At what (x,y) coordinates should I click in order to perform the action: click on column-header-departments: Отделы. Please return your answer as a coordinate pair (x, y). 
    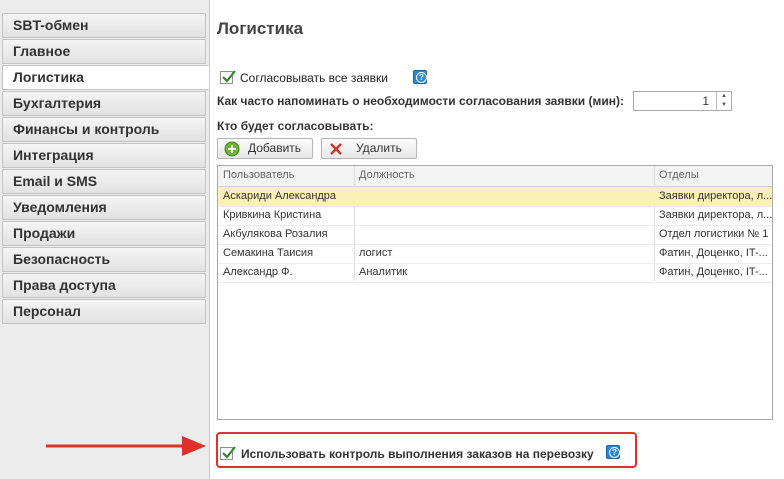
    Looking at the image, I should click on (679, 175).